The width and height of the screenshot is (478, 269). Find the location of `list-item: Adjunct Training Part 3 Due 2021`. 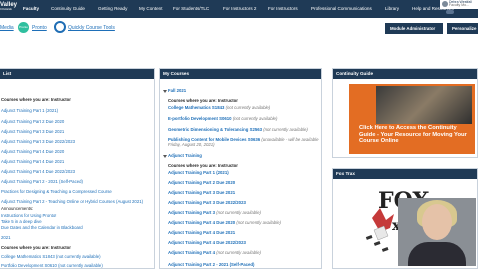

list-item: Adjunct Training Part 3 Due 2021 is located at coordinates (32, 131).